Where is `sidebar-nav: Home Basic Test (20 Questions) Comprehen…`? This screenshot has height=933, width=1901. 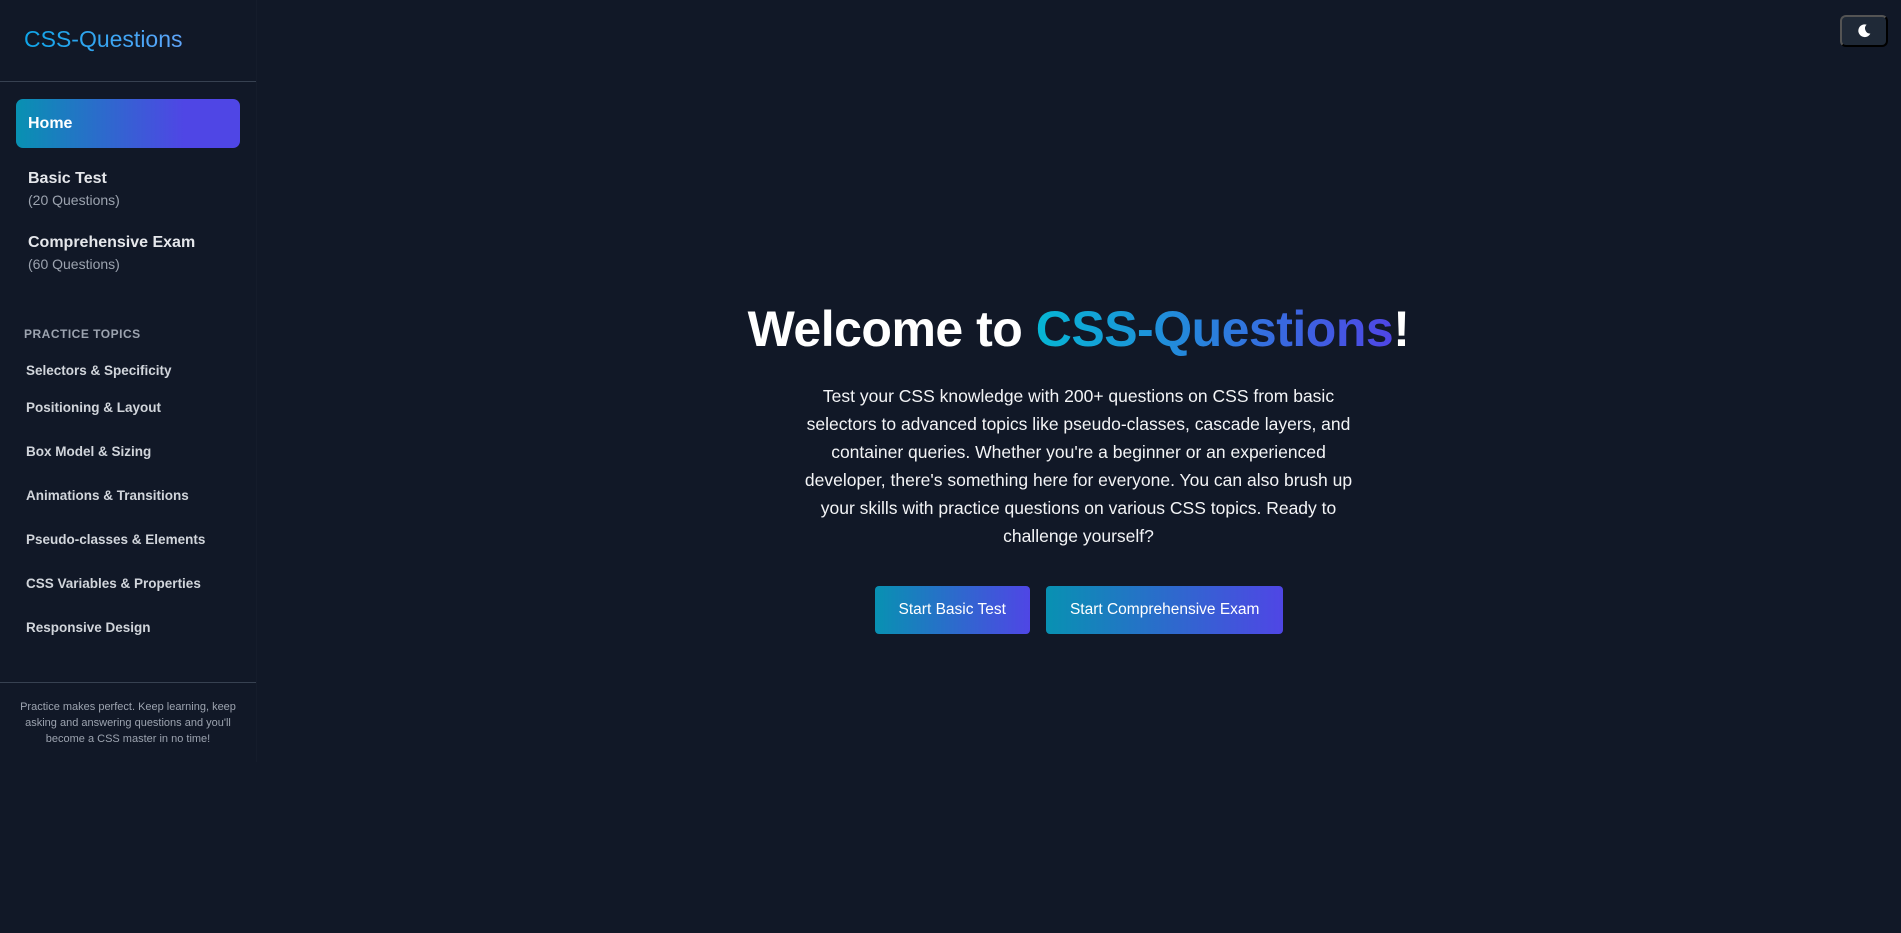 sidebar-nav: Home Basic Test (20 Questions) Comprehen… is located at coordinates (128, 192).